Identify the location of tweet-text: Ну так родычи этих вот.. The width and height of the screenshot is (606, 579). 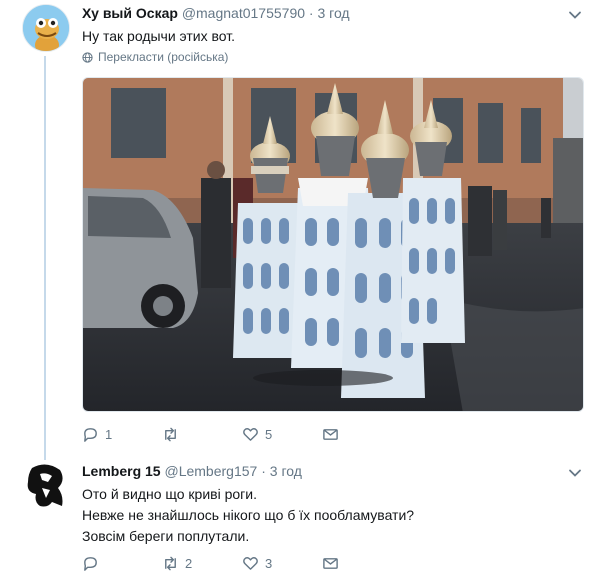
(158, 36).